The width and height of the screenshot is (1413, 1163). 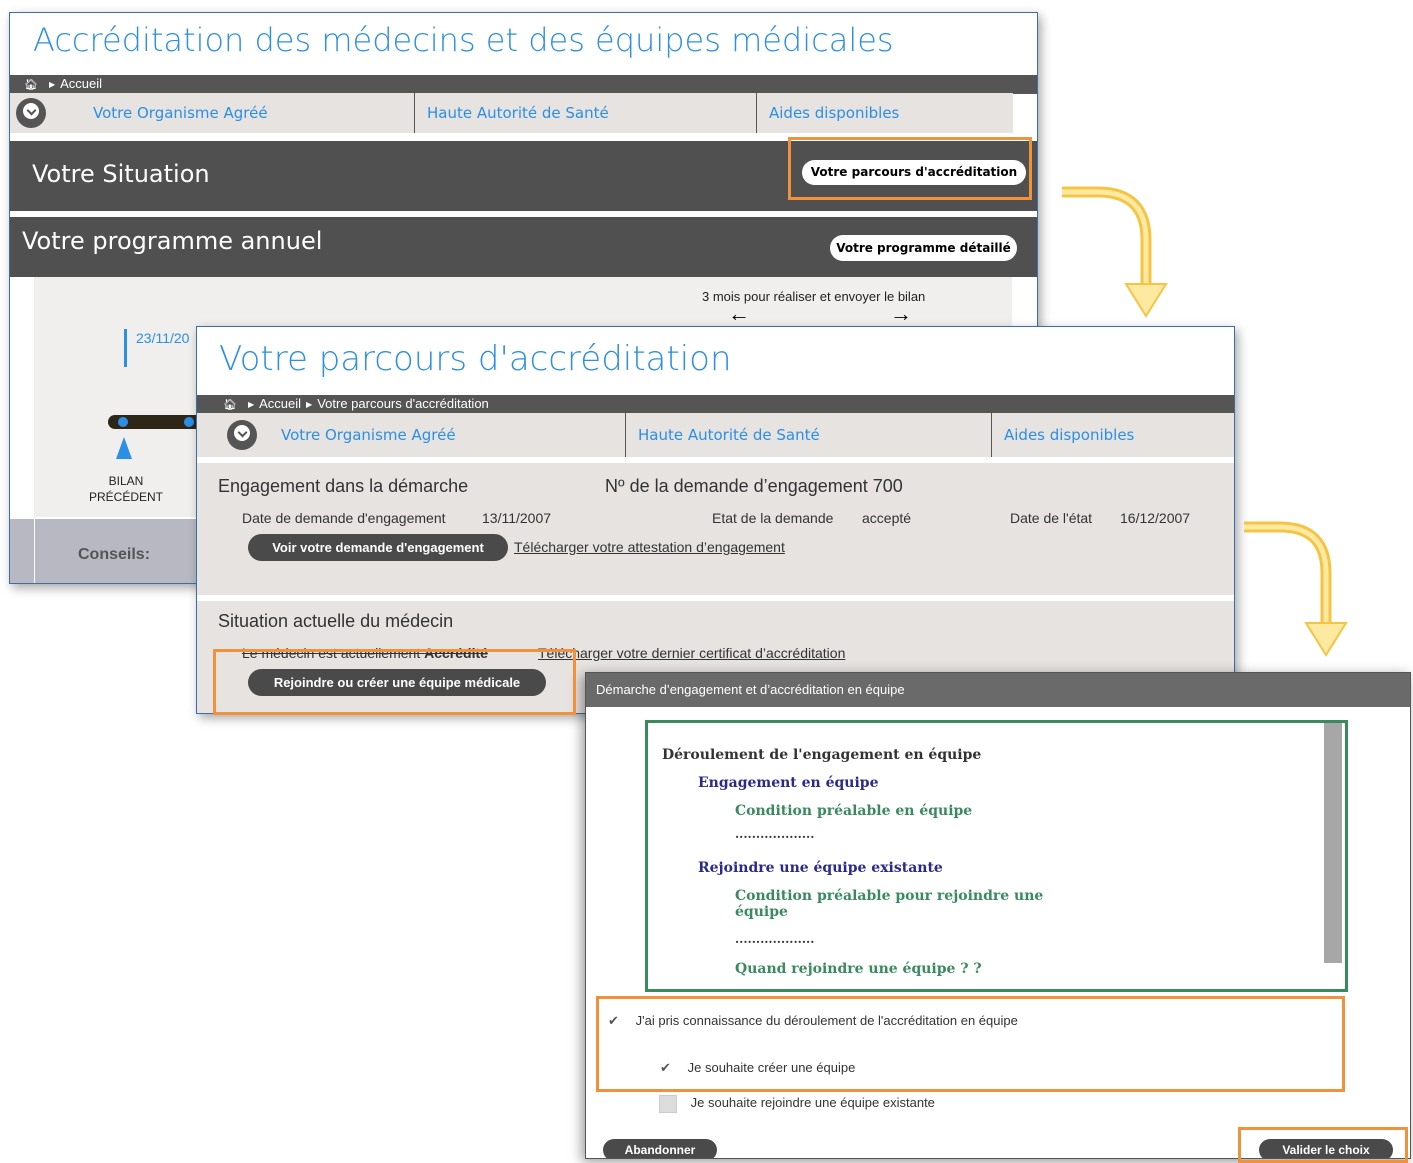 I want to click on section-engagement-item: Condition préalable en équipe, so click(x=854, y=811).